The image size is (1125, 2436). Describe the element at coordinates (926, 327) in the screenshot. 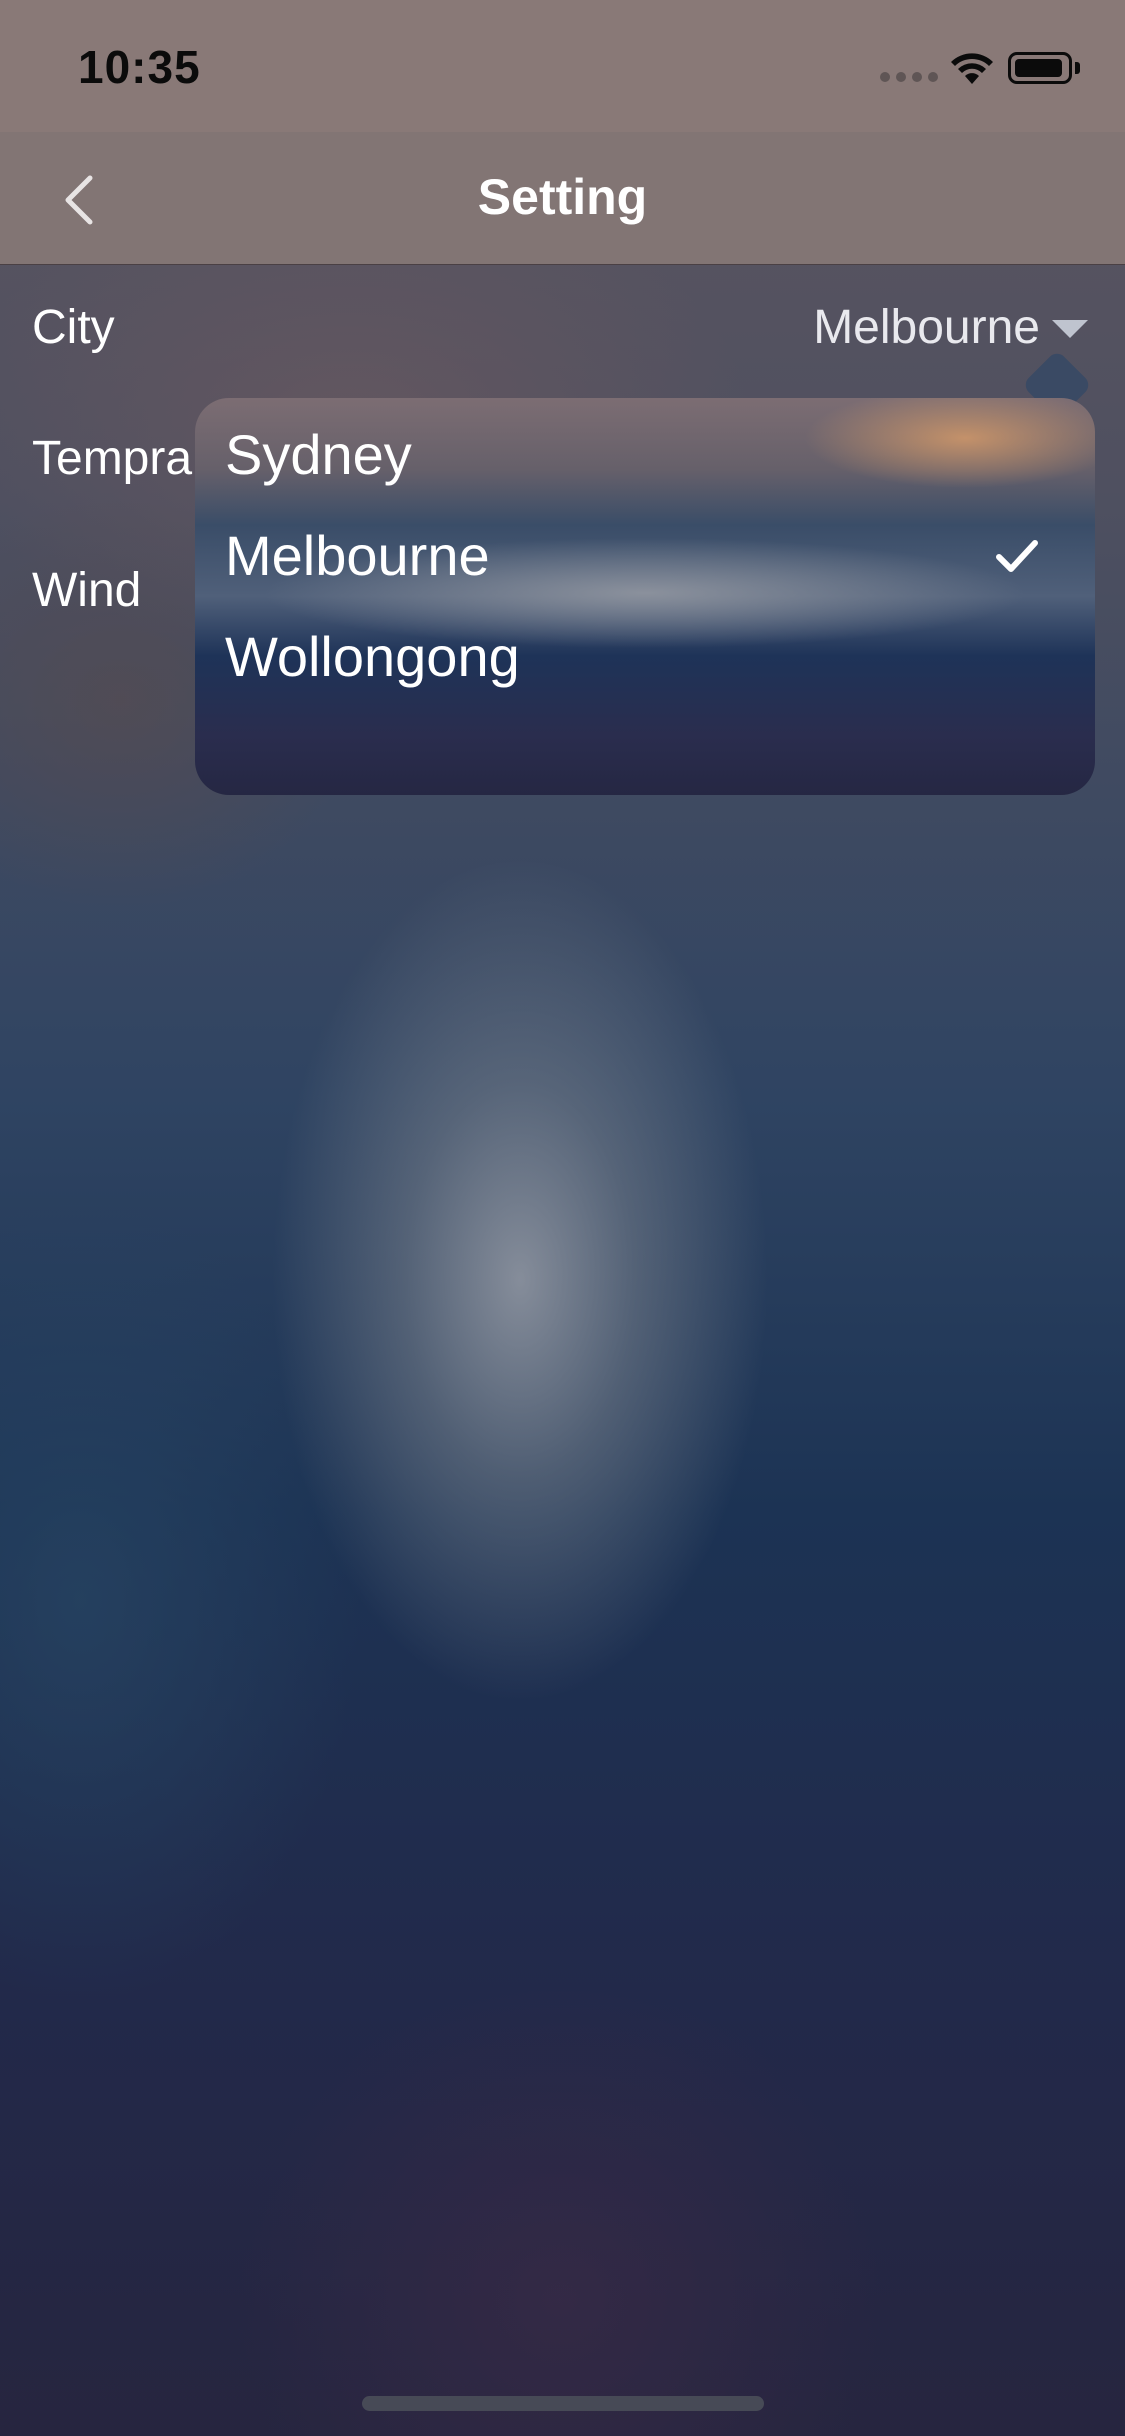

I see `city-dropdown-value: Melbourne` at that location.